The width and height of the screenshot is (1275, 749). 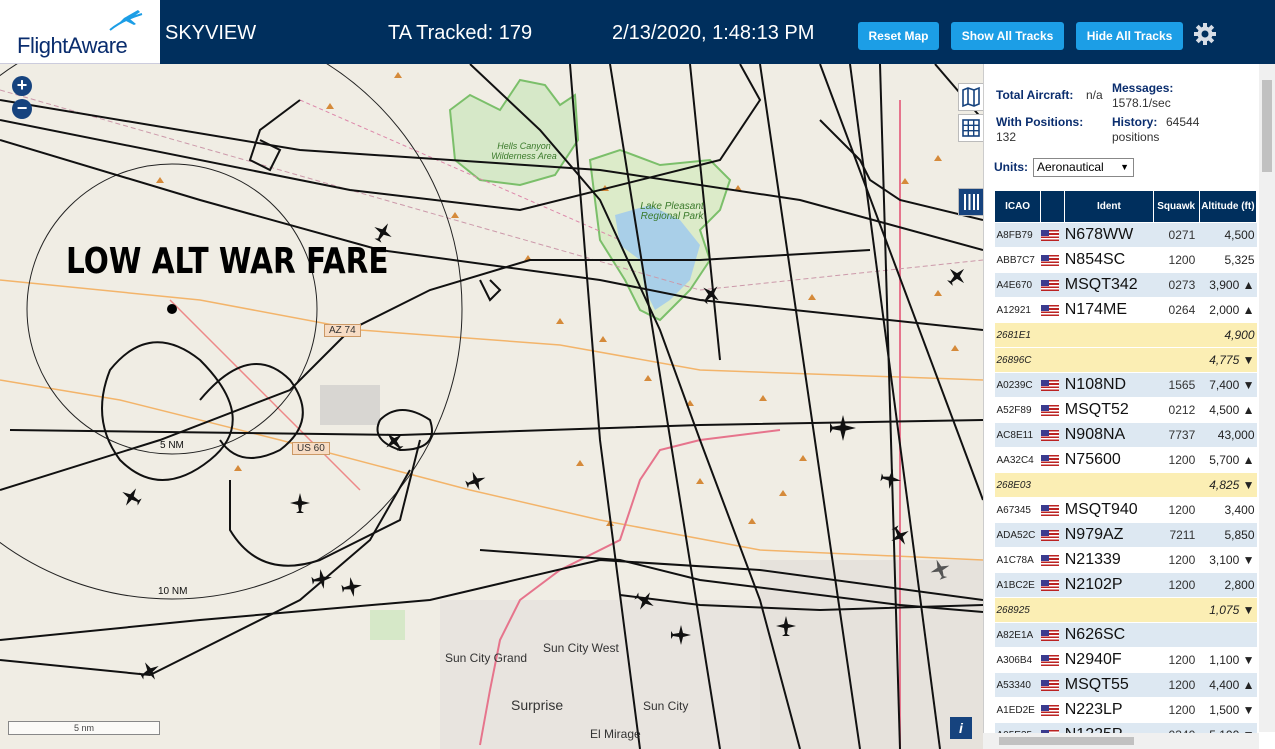 What do you see at coordinates (1109, 510) in the screenshot?
I see `cell-ident: MSQT940` at bounding box center [1109, 510].